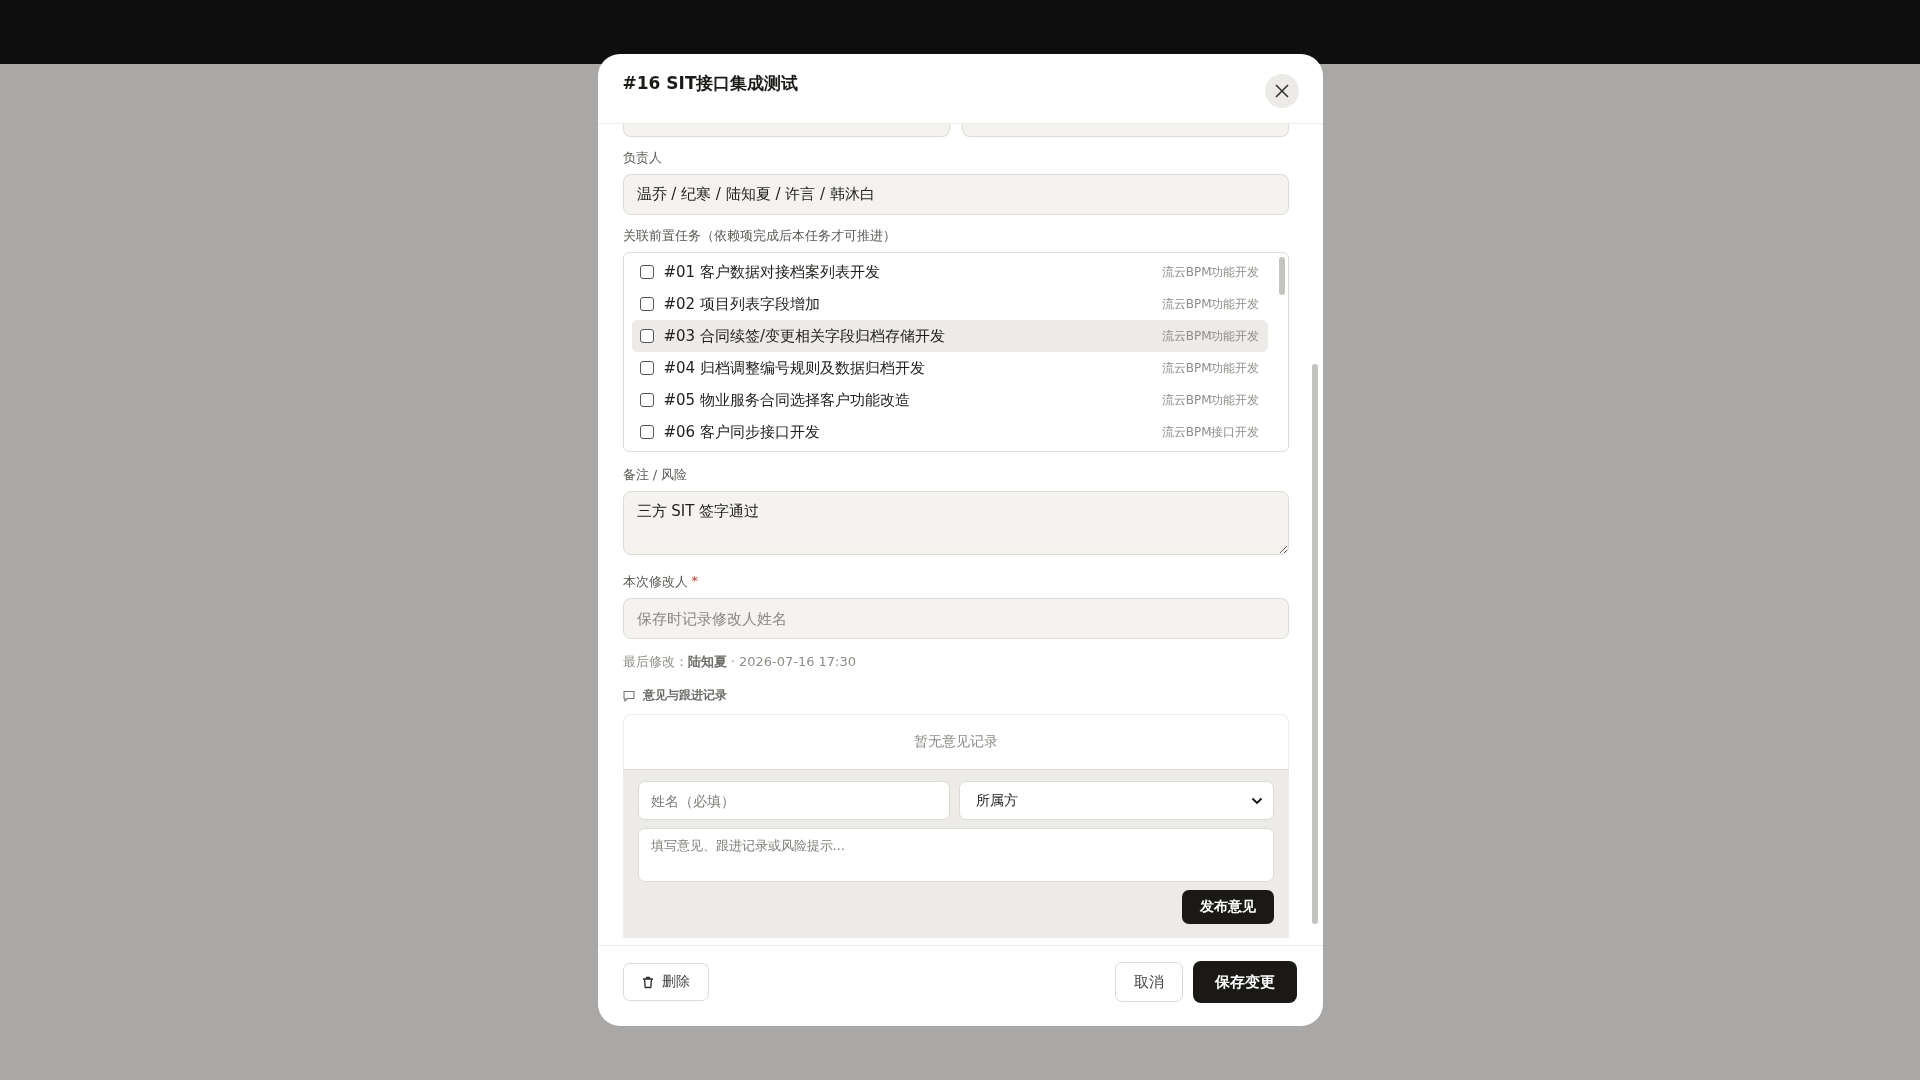 This screenshot has width=1920, height=1080. What do you see at coordinates (794, 368) in the screenshot?
I see `task-title: #04 归档调整编号规则及数据归档开发` at bounding box center [794, 368].